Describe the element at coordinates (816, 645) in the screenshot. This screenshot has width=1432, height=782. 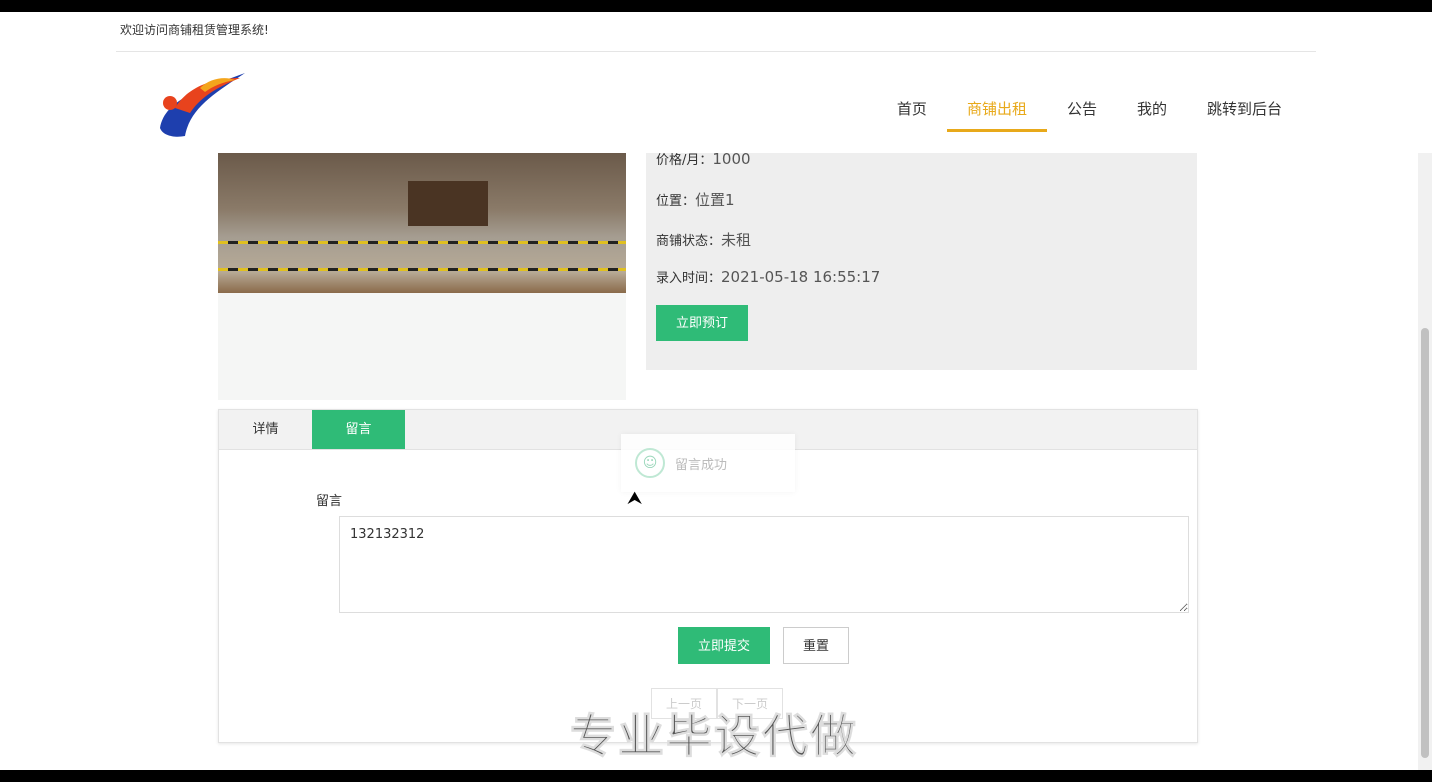
I see `reset-button: 重置` at that location.